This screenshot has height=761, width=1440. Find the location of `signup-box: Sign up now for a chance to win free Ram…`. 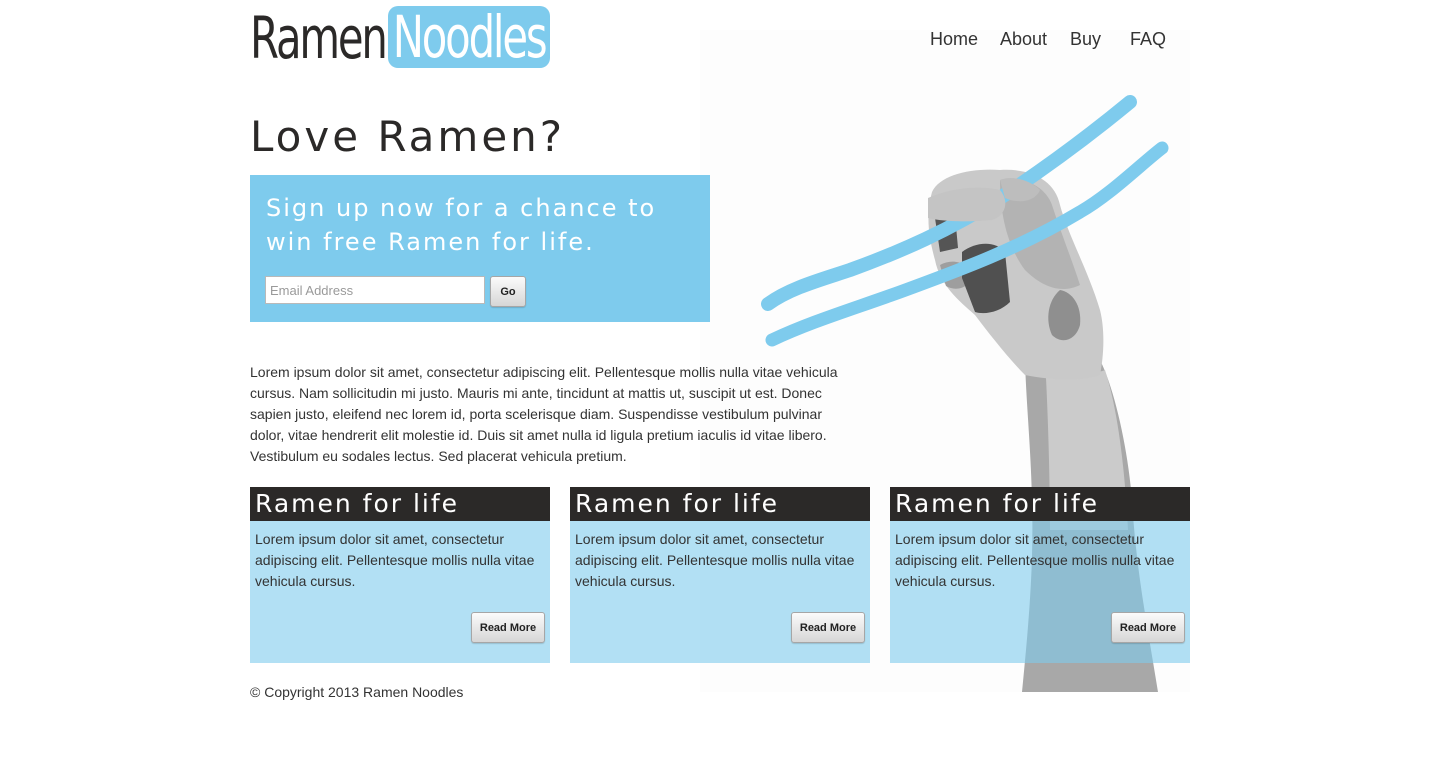

signup-box: Sign up now for a chance to win free Ram… is located at coordinates (480, 248).